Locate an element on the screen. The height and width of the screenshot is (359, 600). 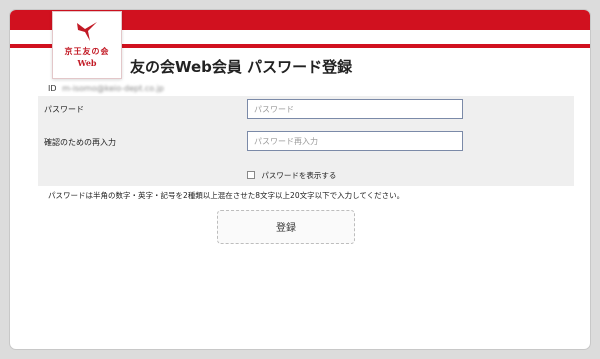
page-title: 友の会Web会員 パスワード登録 is located at coordinates (241, 67).